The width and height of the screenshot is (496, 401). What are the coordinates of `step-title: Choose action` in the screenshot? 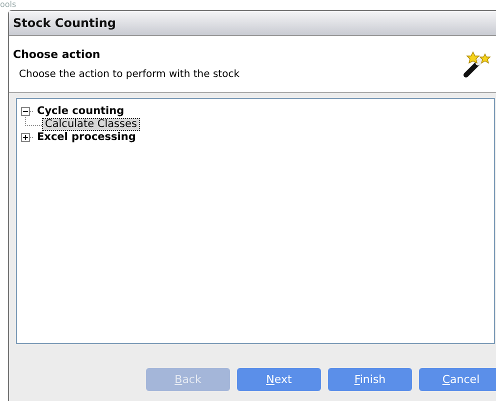 It's located at (57, 54).